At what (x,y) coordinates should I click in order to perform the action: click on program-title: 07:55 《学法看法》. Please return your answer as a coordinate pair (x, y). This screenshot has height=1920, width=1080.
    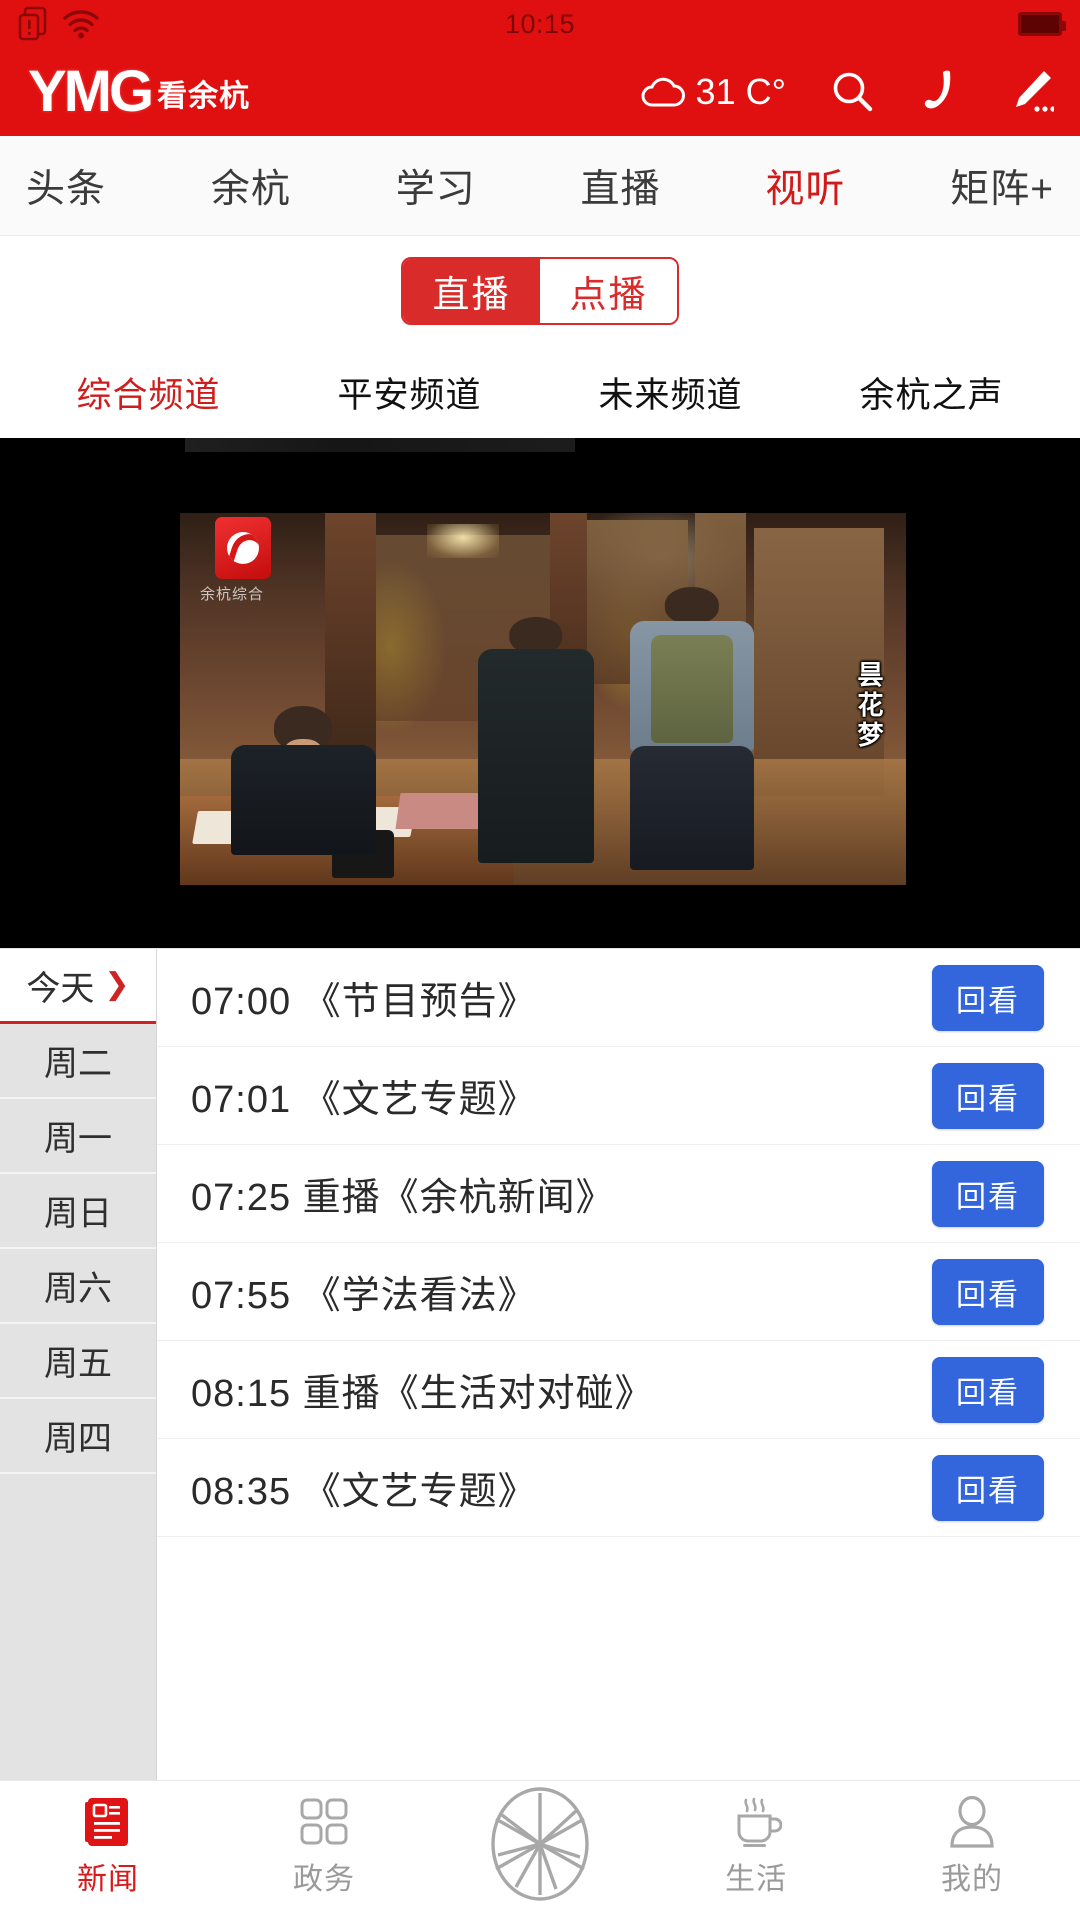
    Looking at the image, I should click on (364, 1296).